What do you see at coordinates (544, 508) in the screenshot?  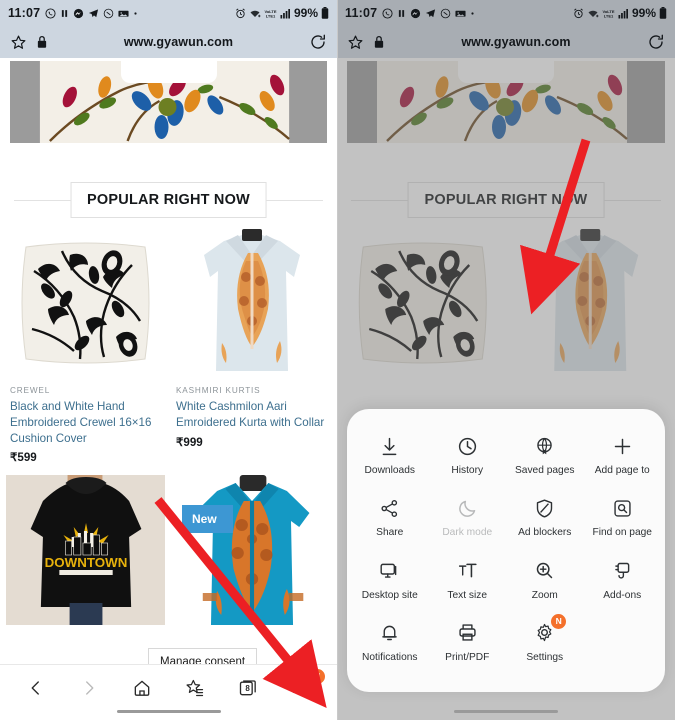 I see `shield-block-icon` at bounding box center [544, 508].